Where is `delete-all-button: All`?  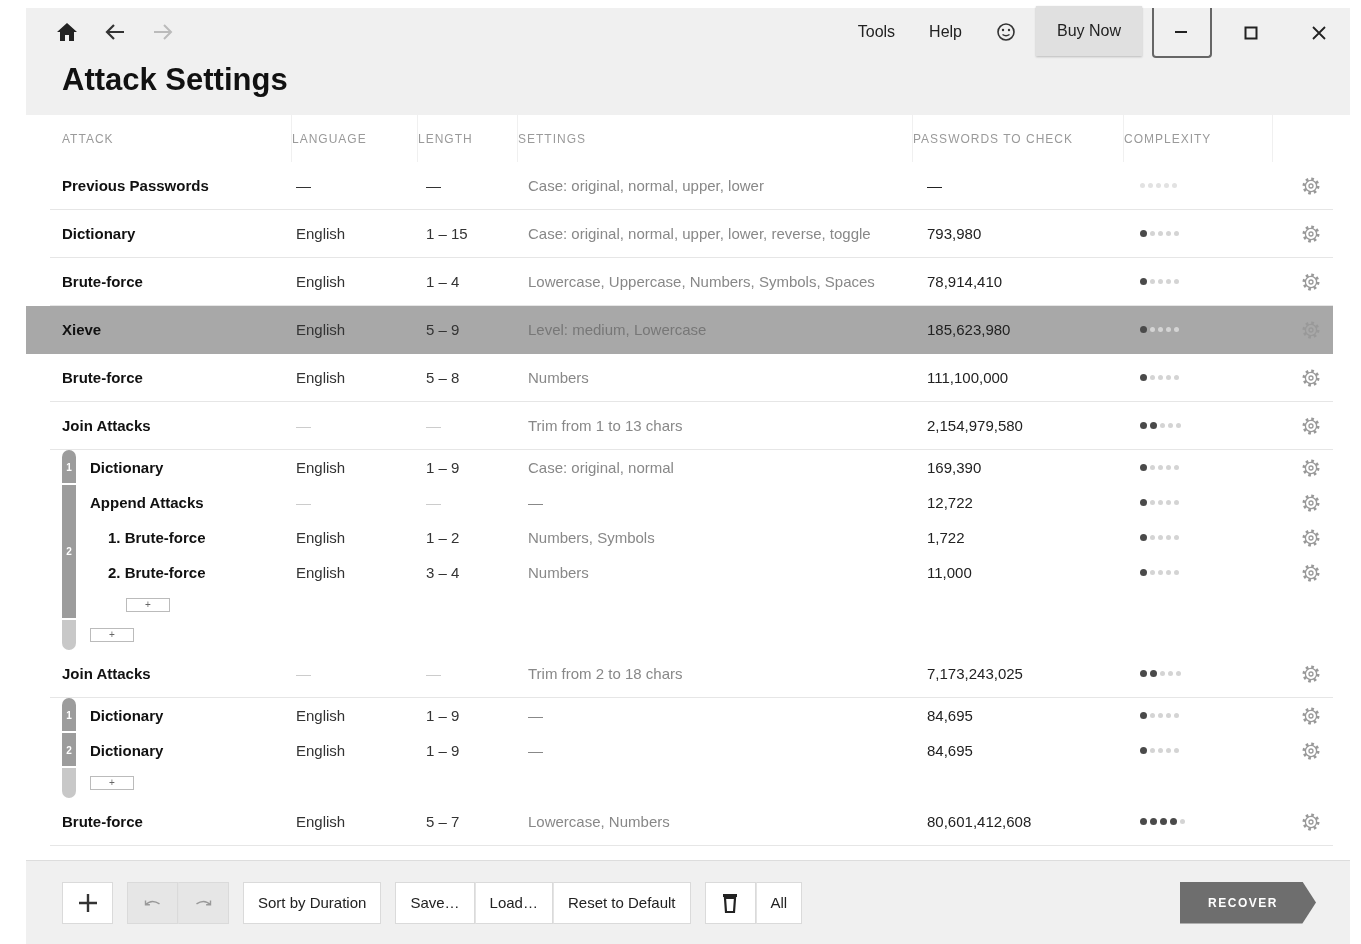
delete-all-button: All is located at coordinates (779, 902).